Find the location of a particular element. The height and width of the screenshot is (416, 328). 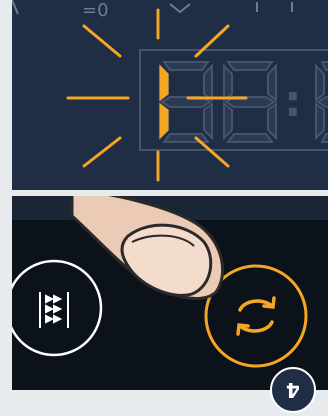

top-symbol-icon is located at coordinates (180, 8).